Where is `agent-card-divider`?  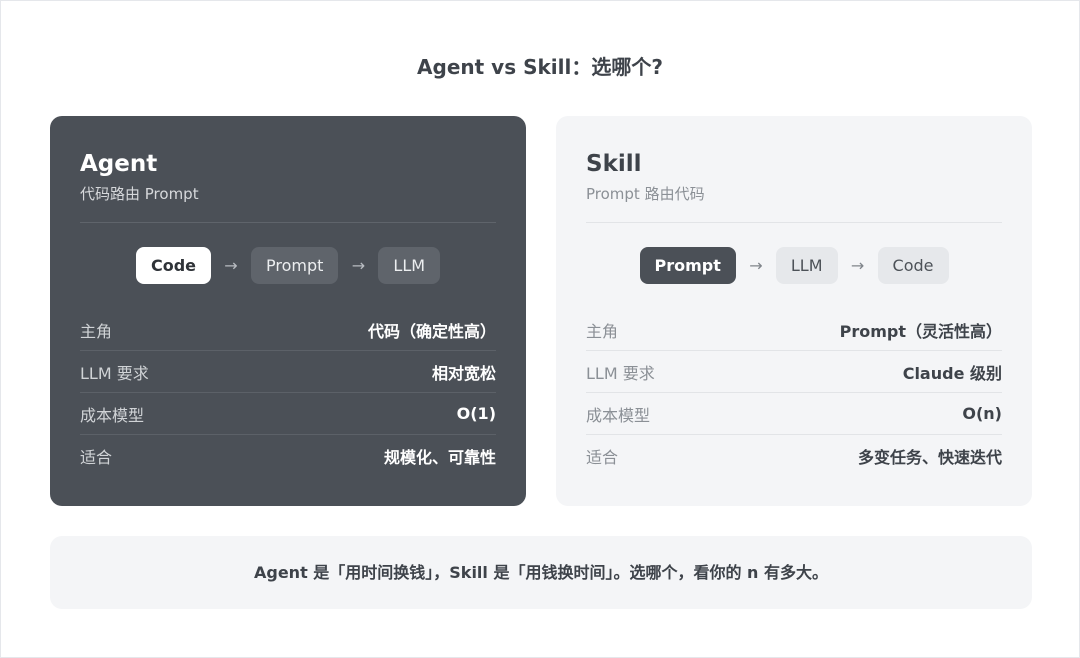
agent-card-divider is located at coordinates (288, 222).